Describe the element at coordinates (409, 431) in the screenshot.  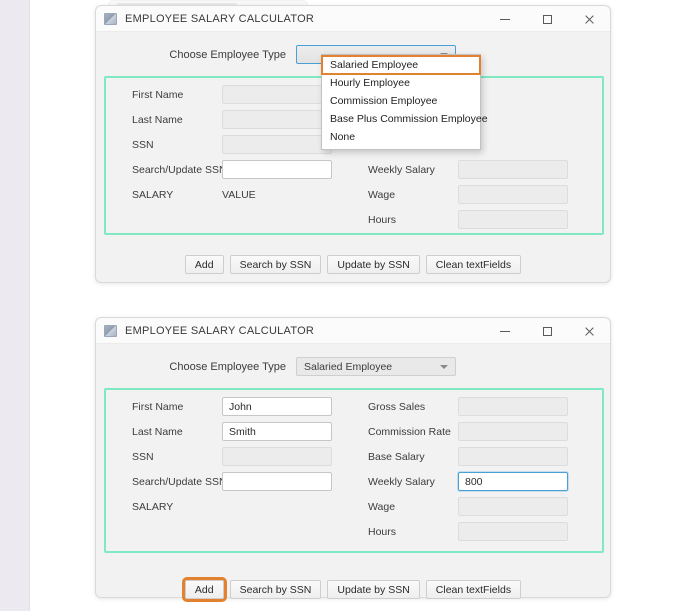
I see `commission-rate-label: Commission Rate` at that location.